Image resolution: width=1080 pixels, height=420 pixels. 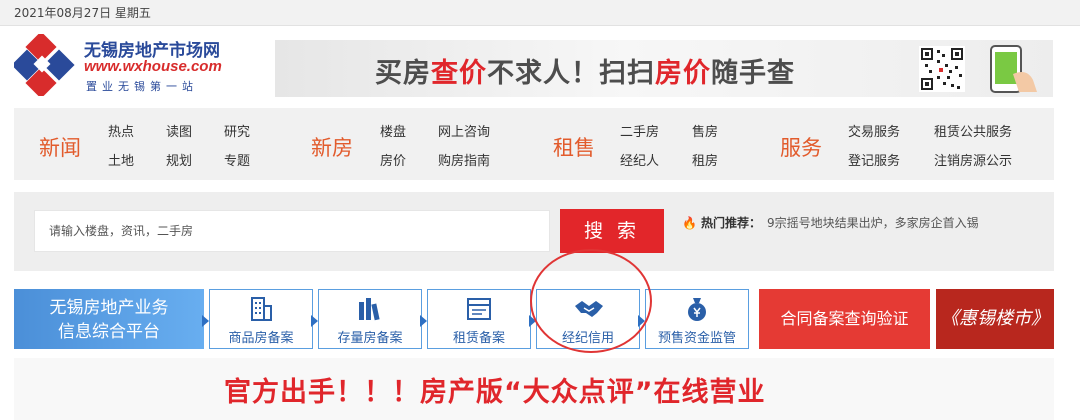 I want to click on nav-link-trade-service: 交易服务, so click(x=874, y=130).